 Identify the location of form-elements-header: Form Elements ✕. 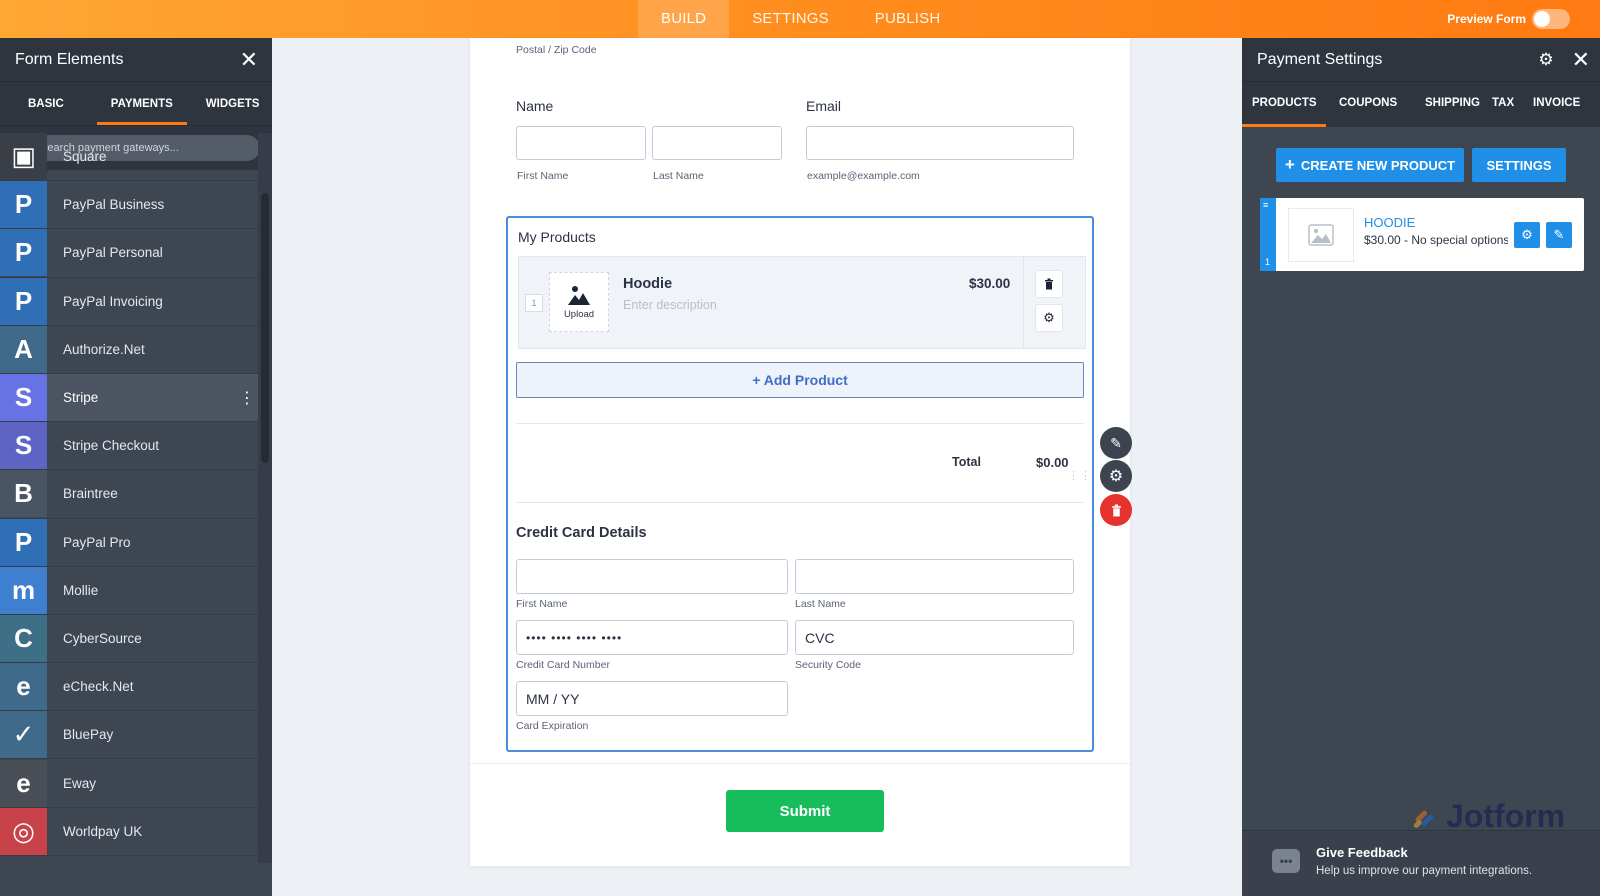
(136, 59).